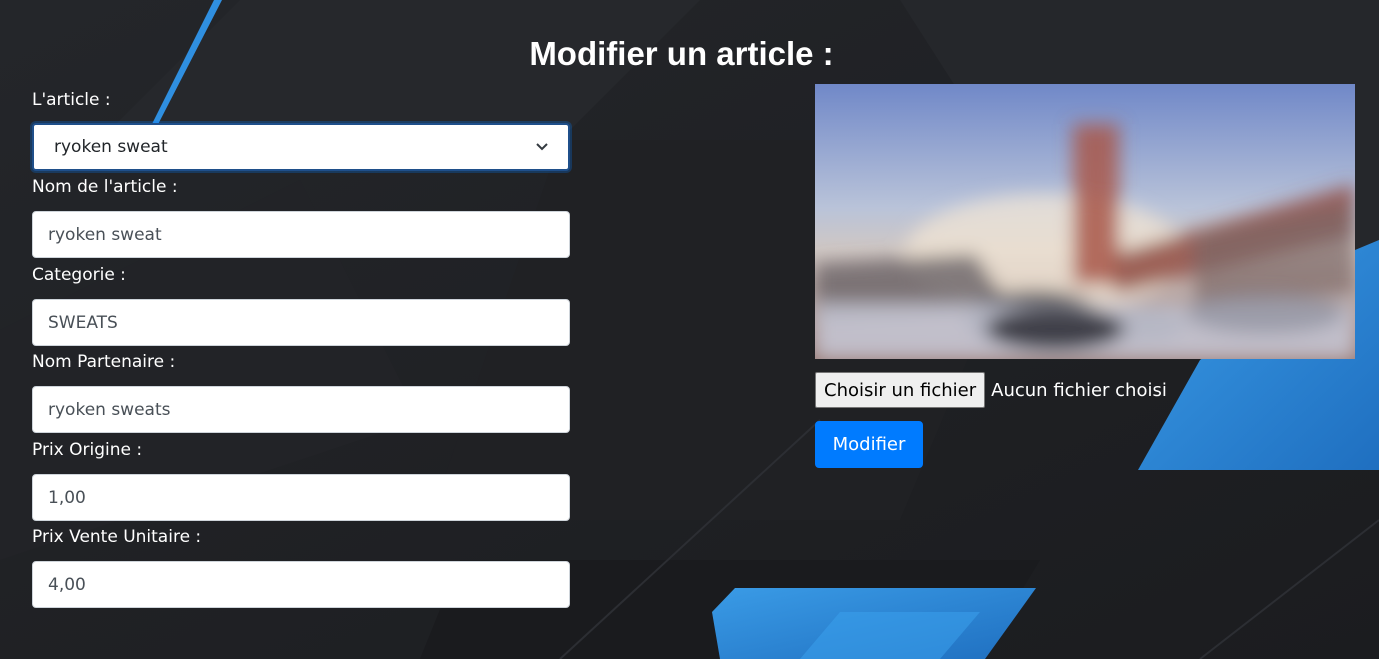 The image size is (1379, 659). I want to click on origin-price-label: Prix Origine :, so click(87, 450).